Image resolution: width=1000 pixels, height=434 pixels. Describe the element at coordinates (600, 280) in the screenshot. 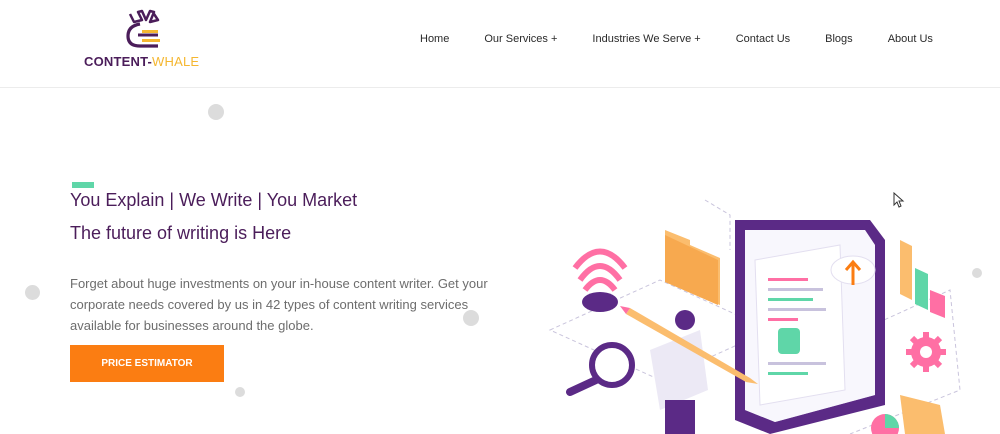

I see `wifi-icon` at that location.